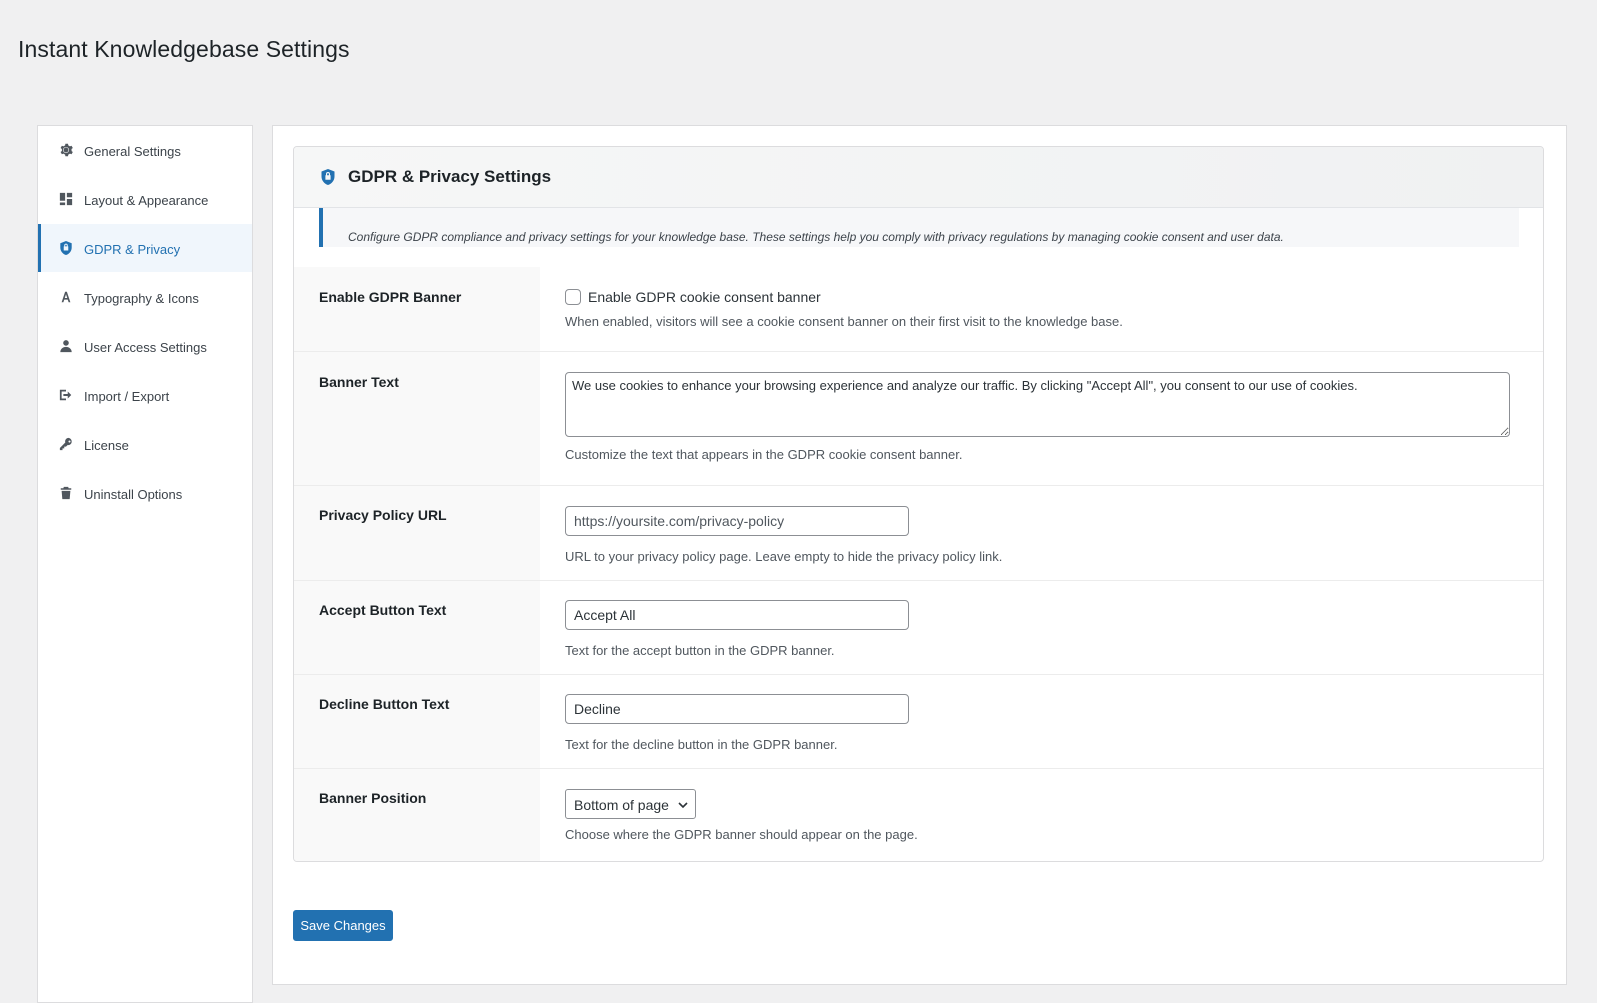 The image size is (1597, 1003). What do you see at coordinates (141, 298) in the screenshot?
I see `sidebar-item-label: Typography & Icons` at bounding box center [141, 298].